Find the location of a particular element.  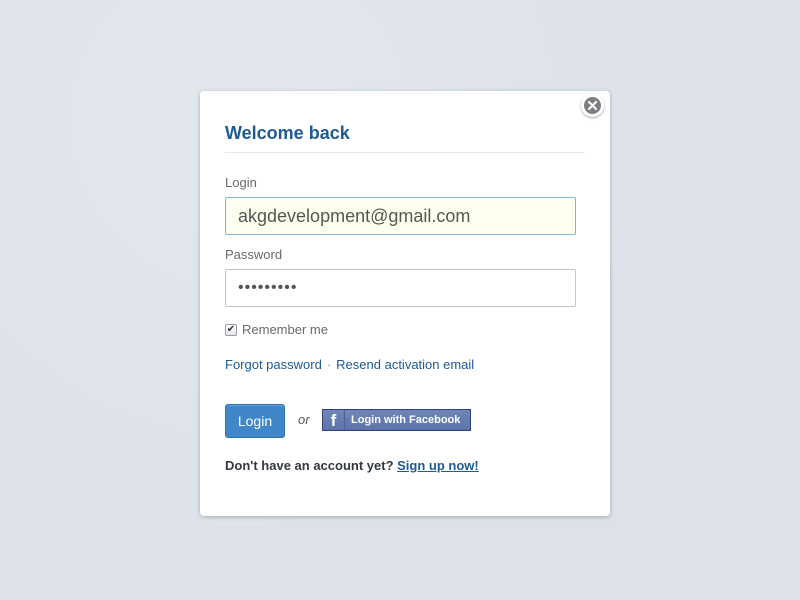

facebook-login-label: Login with Facebook is located at coordinates (406, 420).